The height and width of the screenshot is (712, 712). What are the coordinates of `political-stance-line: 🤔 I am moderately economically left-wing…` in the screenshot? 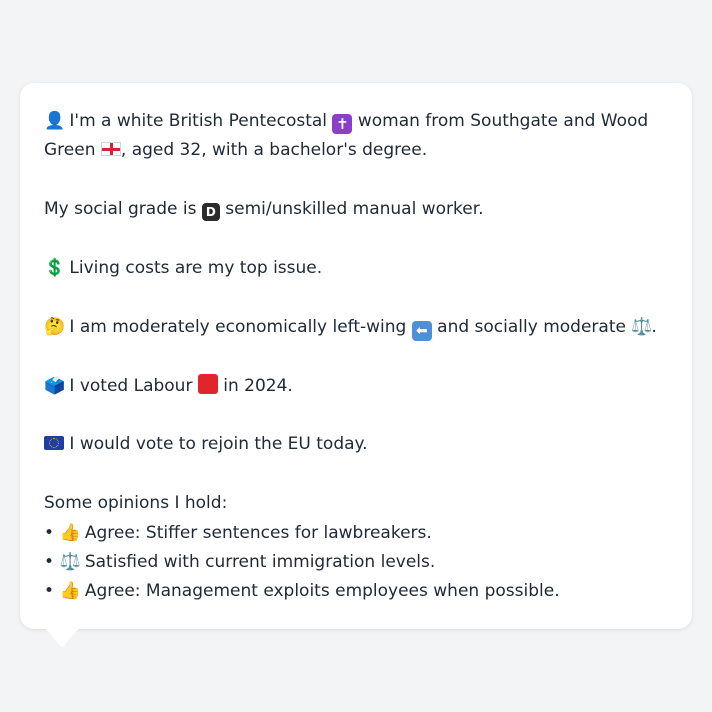 It's located at (356, 327).